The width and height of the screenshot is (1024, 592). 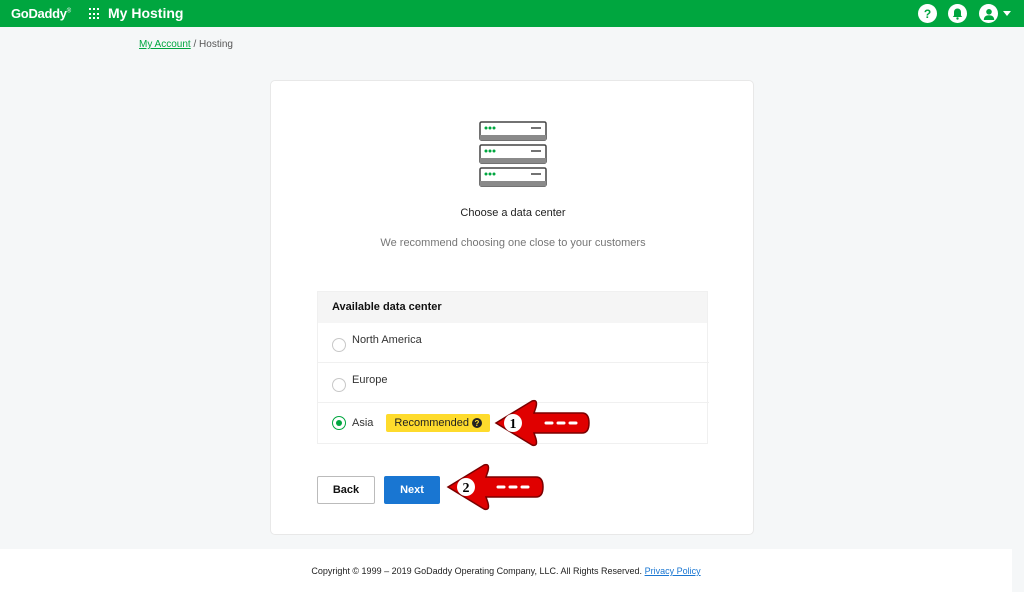 I want to click on option-label: Asia, so click(x=363, y=423).